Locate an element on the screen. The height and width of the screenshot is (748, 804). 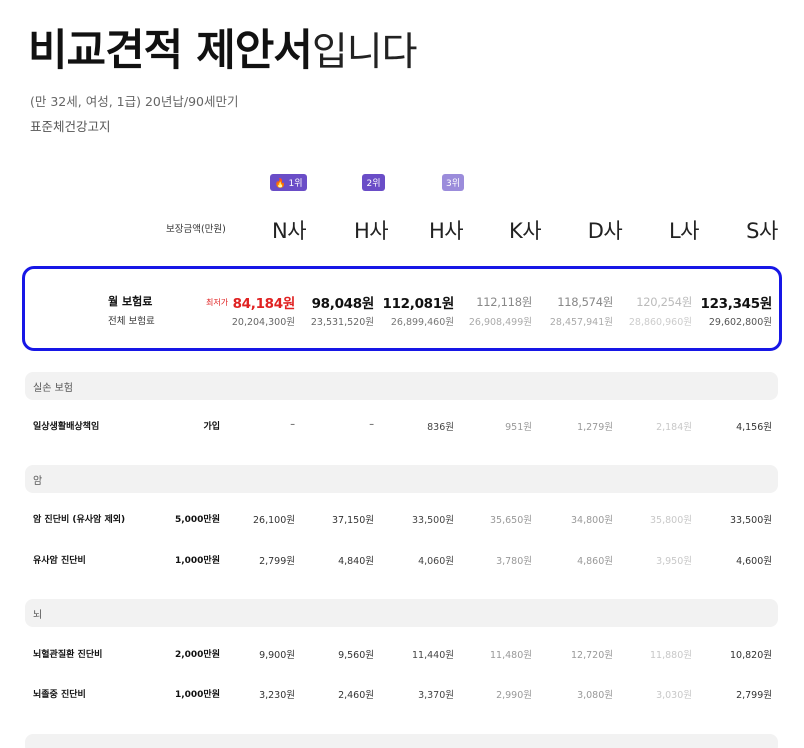
coverage-name: 뇌졸중 진단비 is located at coordinates (59, 695).